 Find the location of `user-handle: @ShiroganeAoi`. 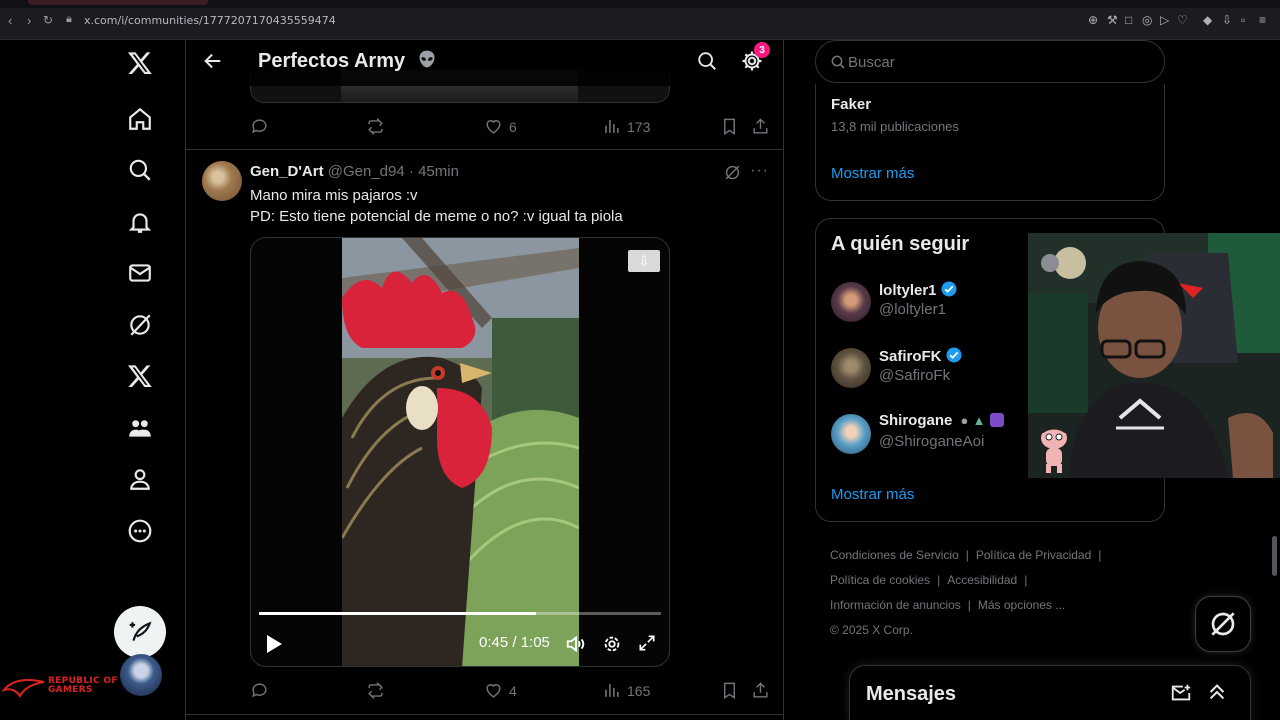

user-handle: @ShiroganeAoi is located at coordinates (932, 441).